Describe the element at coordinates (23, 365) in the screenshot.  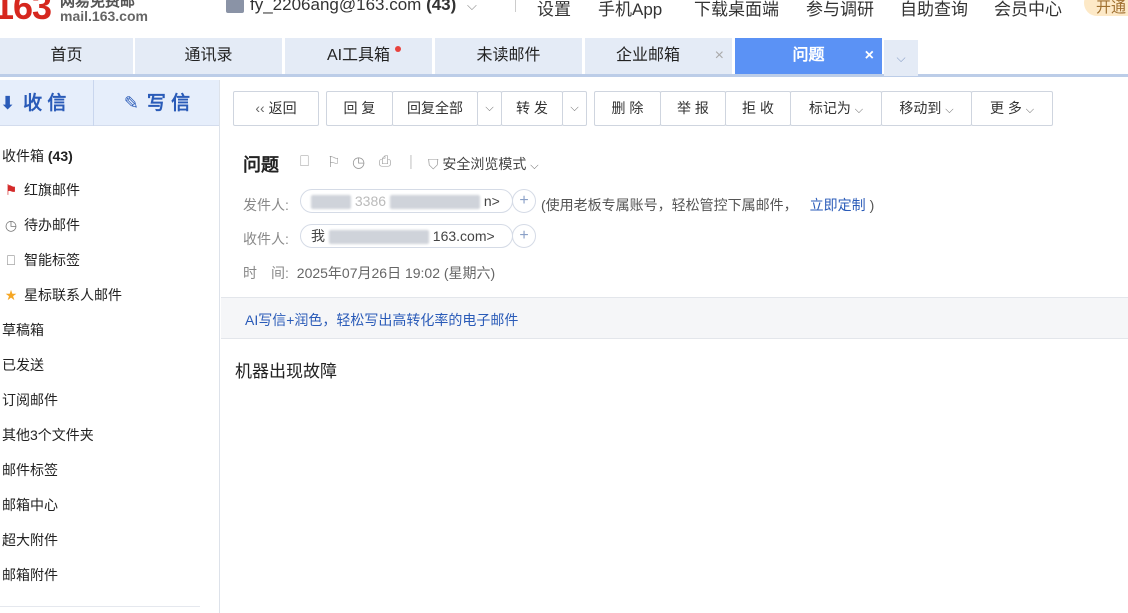
I see `sidebar-item-sent: 已发送` at that location.